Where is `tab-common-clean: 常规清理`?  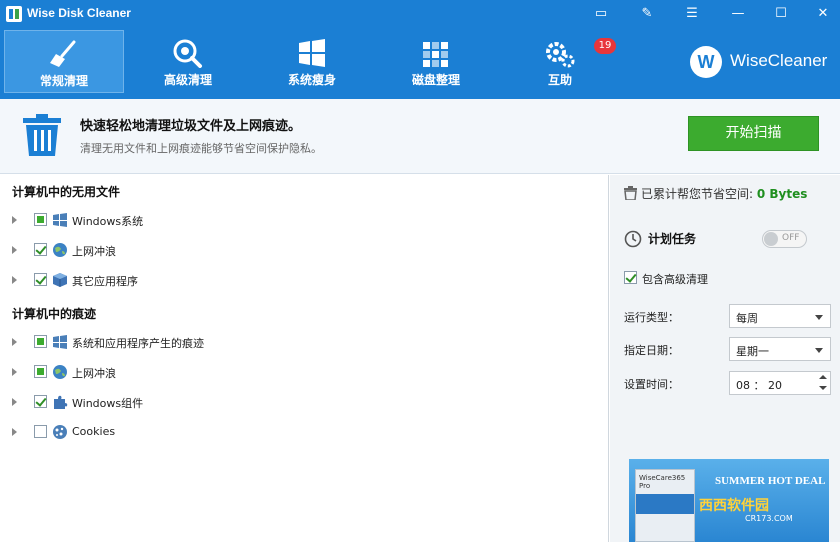 tab-common-clean: 常规清理 is located at coordinates (64, 61).